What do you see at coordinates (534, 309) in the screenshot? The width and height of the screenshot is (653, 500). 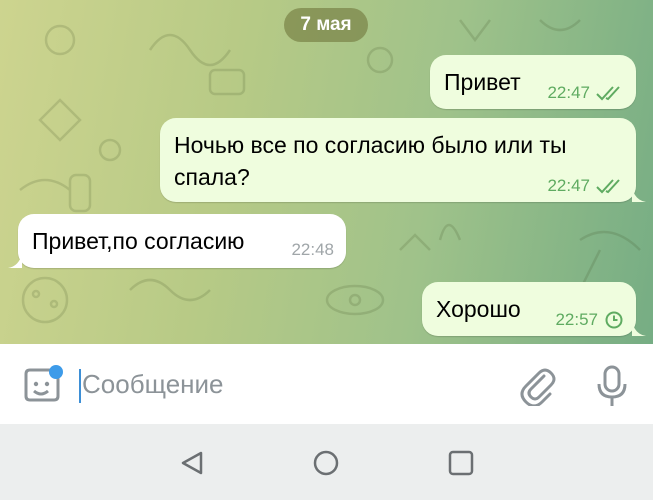 I see `message-bubble-outgoing: Хорошо 22:57` at bounding box center [534, 309].